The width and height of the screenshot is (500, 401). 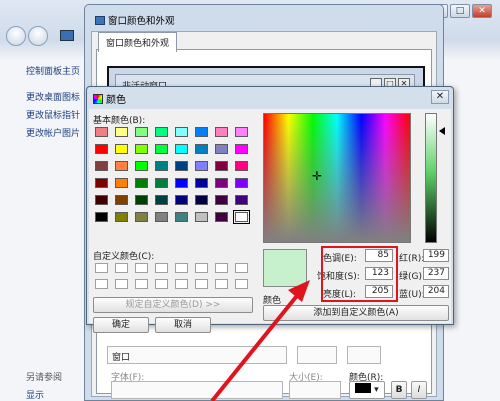 I want to click on control-panel-icon, so click(x=67, y=35).